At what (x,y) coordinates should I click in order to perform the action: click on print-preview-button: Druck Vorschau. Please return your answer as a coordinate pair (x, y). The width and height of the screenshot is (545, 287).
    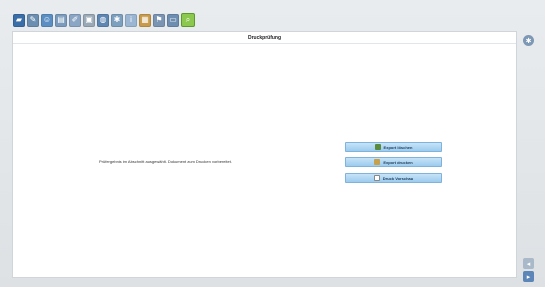
    Looking at the image, I should click on (393, 178).